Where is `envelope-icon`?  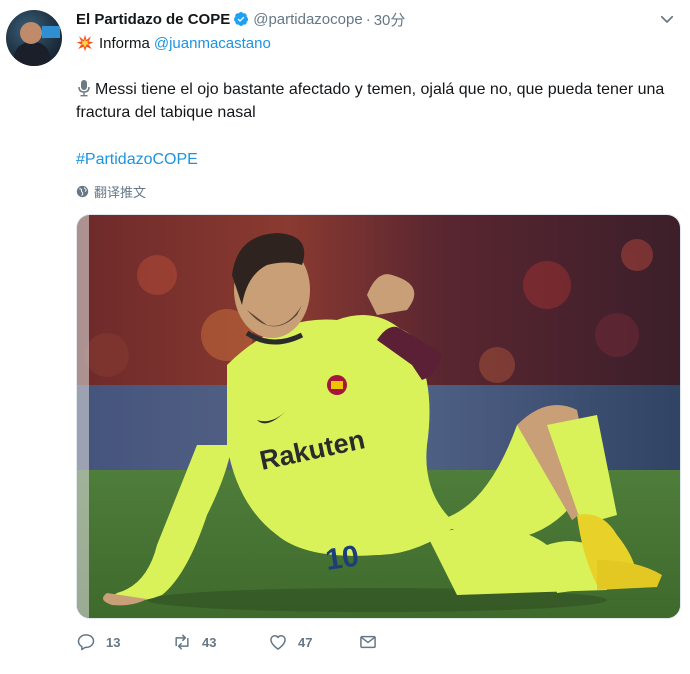 envelope-icon is located at coordinates (368, 642).